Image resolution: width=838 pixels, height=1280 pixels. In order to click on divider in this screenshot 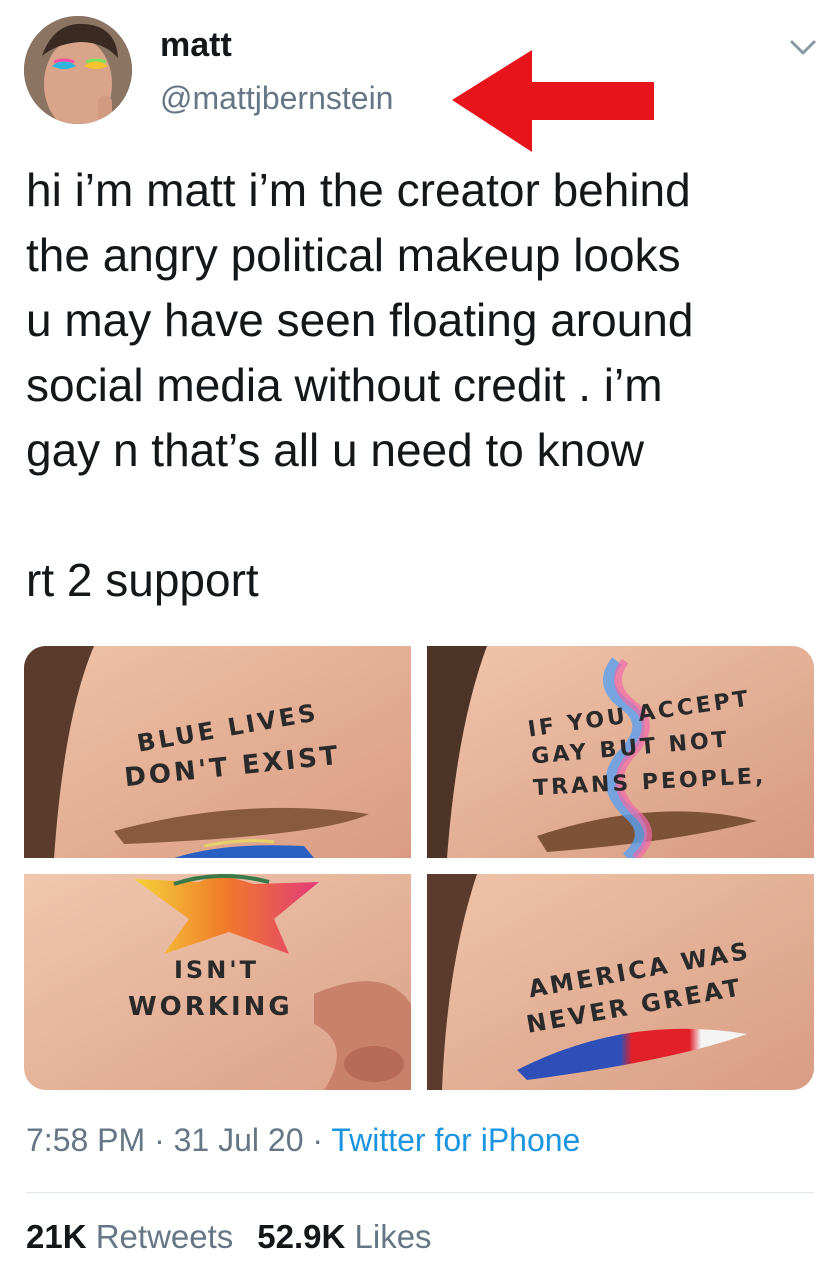, I will do `click(420, 1192)`.